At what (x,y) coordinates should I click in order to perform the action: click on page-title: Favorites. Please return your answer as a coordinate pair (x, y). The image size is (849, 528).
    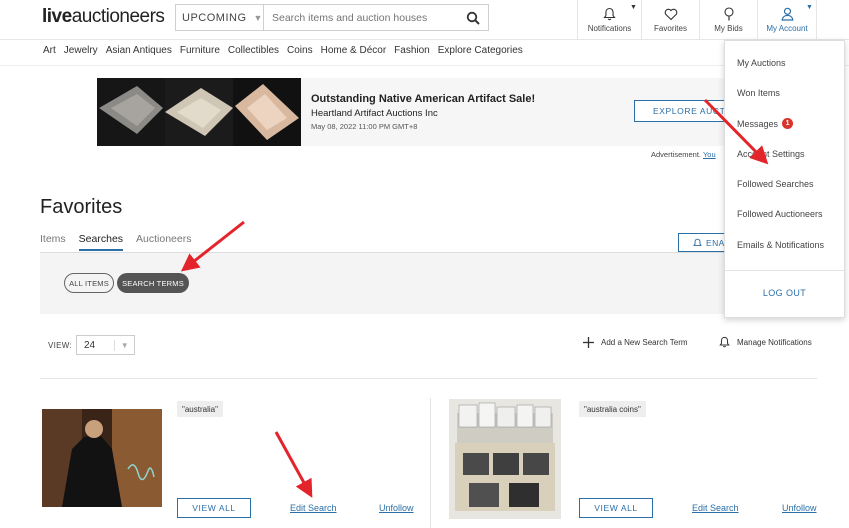
    Looking at the image, I should click on (81, 207).